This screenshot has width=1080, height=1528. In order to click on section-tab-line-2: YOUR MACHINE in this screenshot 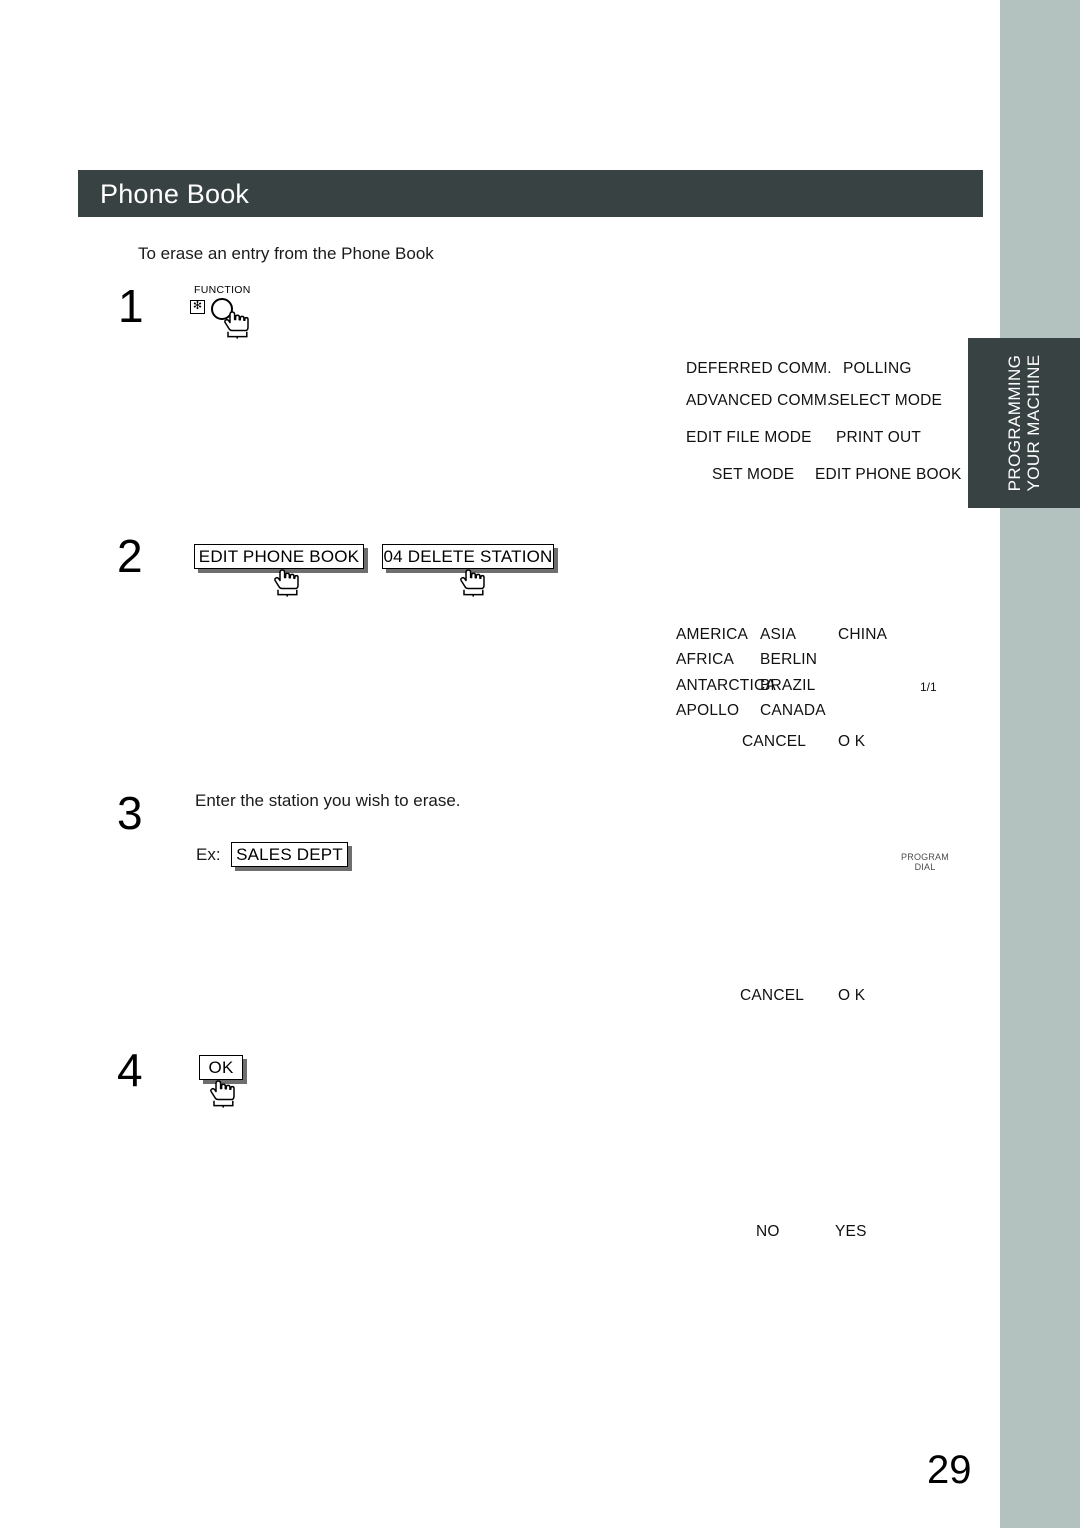, I will do `click(1033, 423)`.